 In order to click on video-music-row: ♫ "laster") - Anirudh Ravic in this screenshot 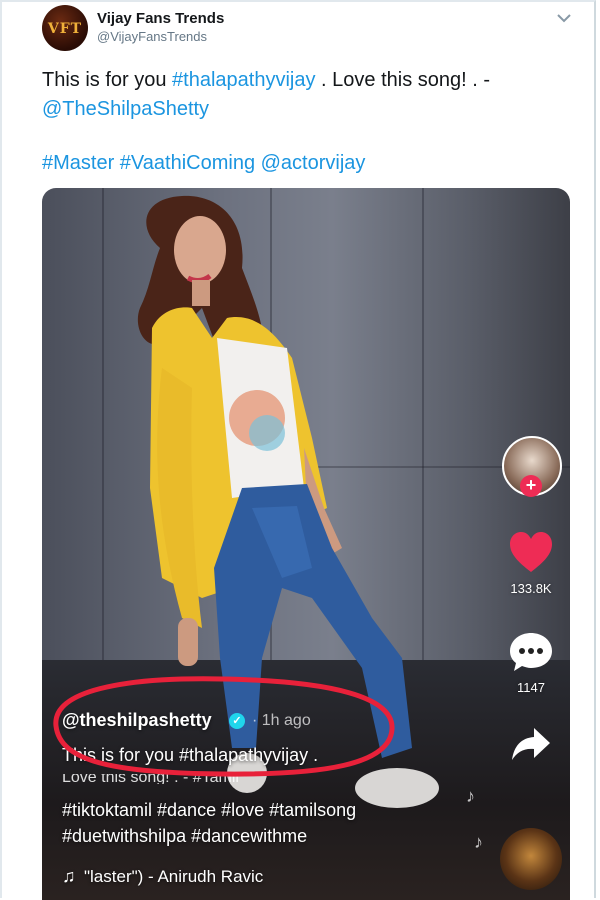, I will do `click(182, 876)`.